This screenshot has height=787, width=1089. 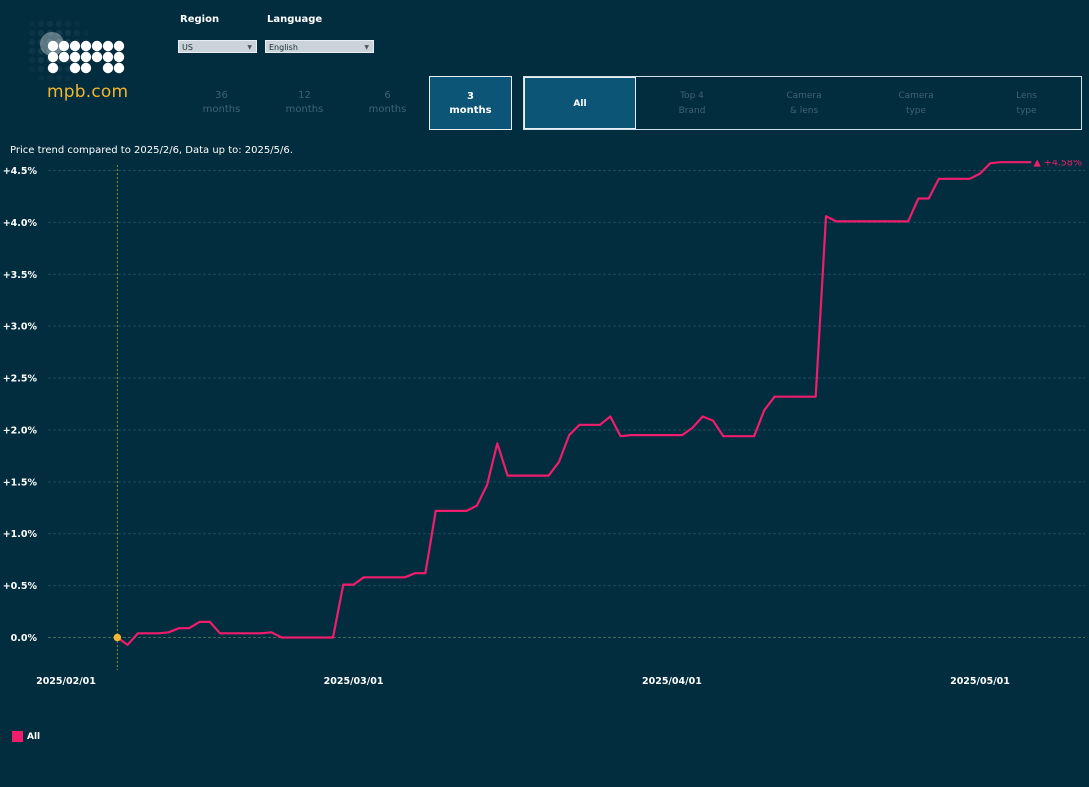 What do you see at coordinates (221, 95) in the screenshot?
I see `tab-36-months-line1: 36` at bounding box center [221, 95].